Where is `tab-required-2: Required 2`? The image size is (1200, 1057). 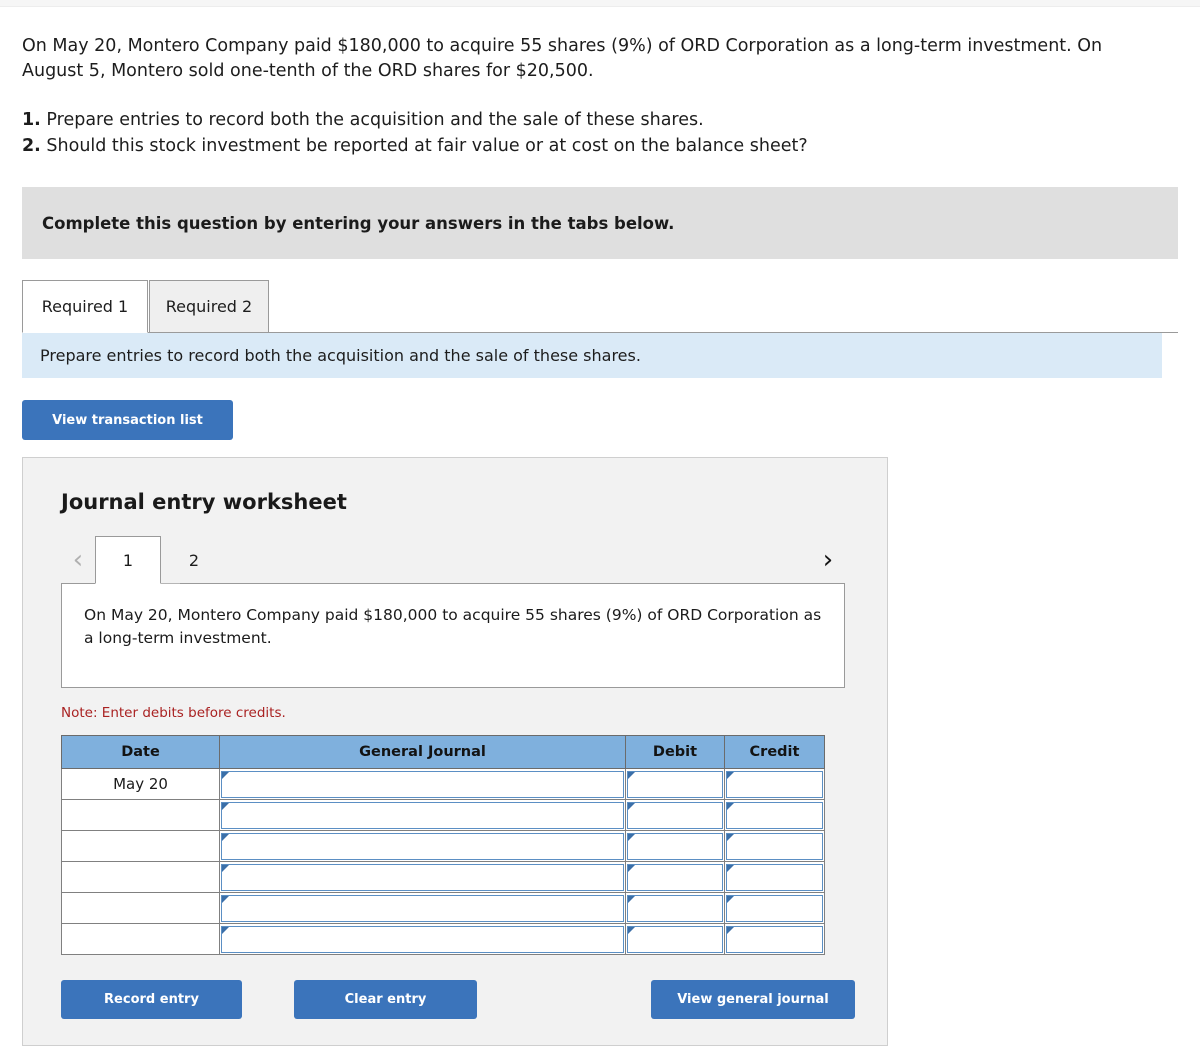
tab-required-2: Required 2 is located at coordinates (209, 307).